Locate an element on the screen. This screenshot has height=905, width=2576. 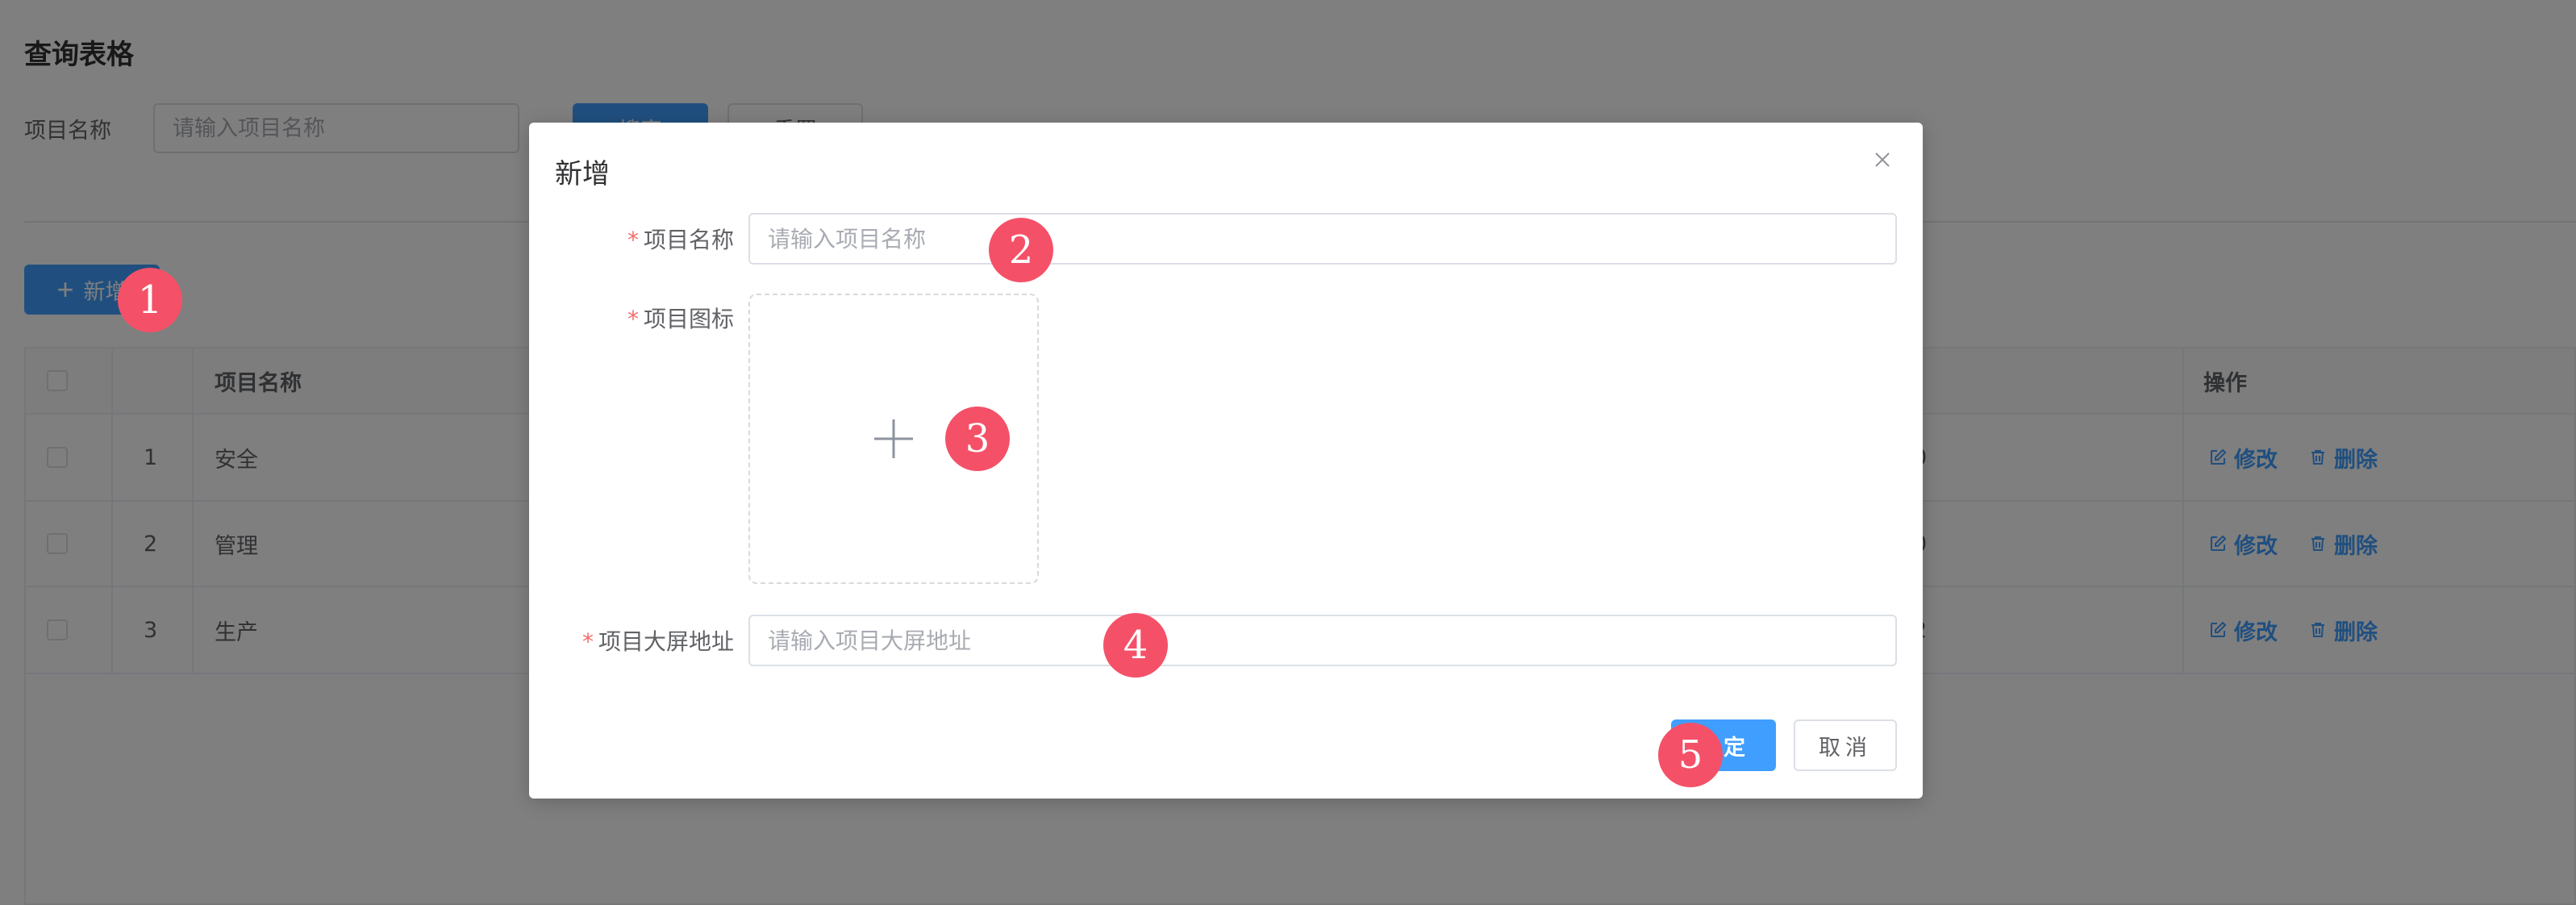
close-button is located at coordinates (1882, 160).